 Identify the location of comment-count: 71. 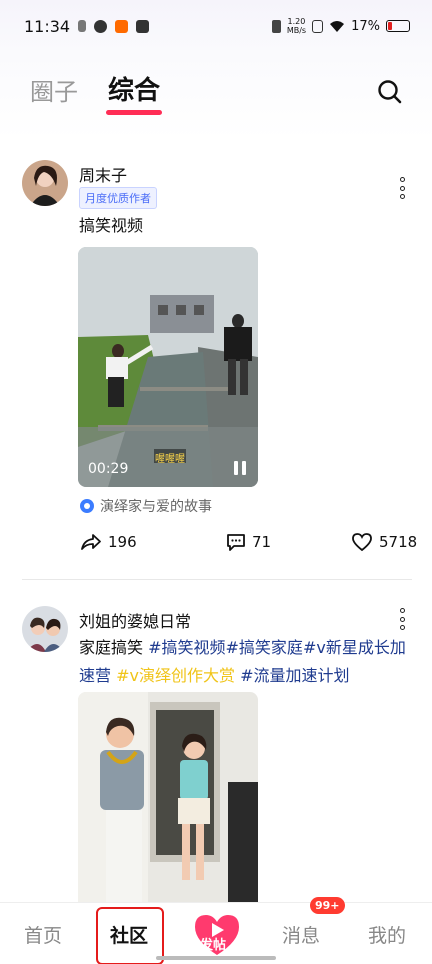
(262, 542).